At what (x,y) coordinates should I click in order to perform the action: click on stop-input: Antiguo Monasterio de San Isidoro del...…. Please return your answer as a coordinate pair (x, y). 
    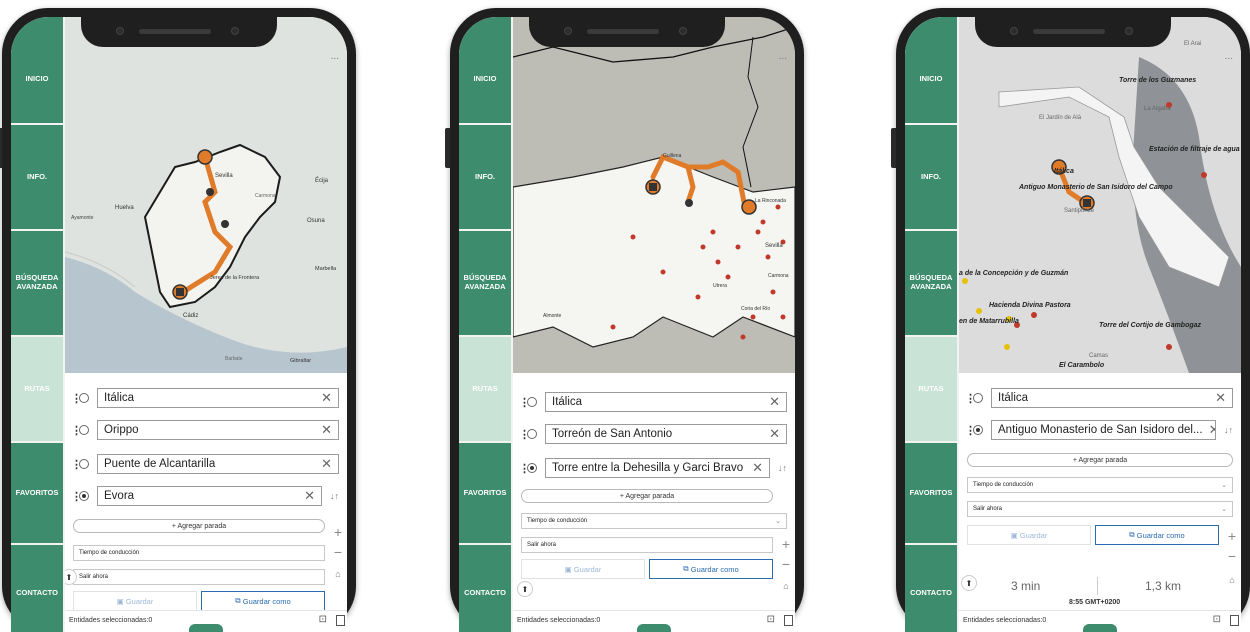
    Looking at the image, I should click on (1103, 430).